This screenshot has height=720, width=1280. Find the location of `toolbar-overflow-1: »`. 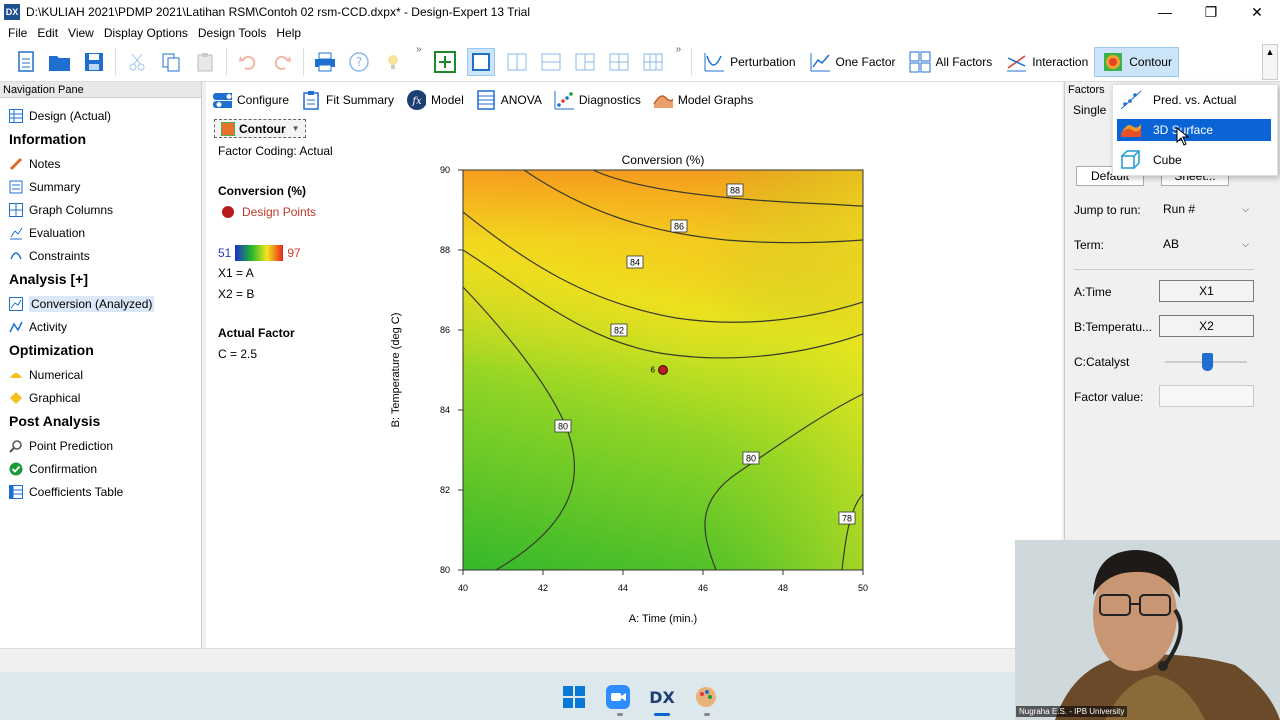

toolbar-overflow-1: » is located at coordinates (419, 49).